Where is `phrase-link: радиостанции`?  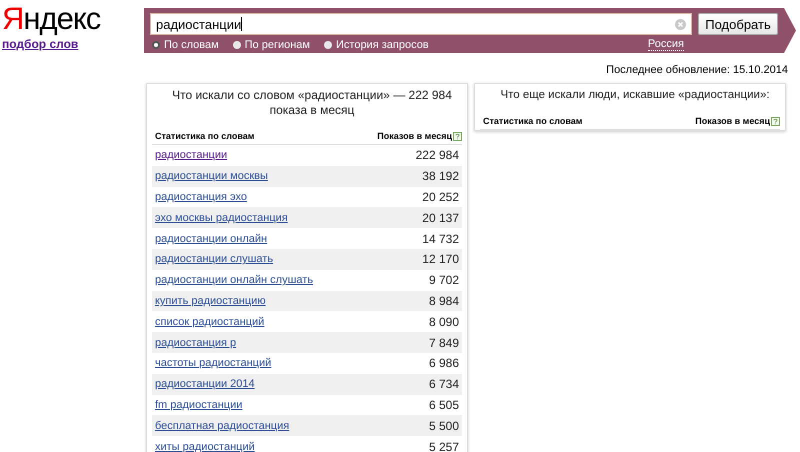 phrase-link: радиостанции is located at coordinates (191, 155).